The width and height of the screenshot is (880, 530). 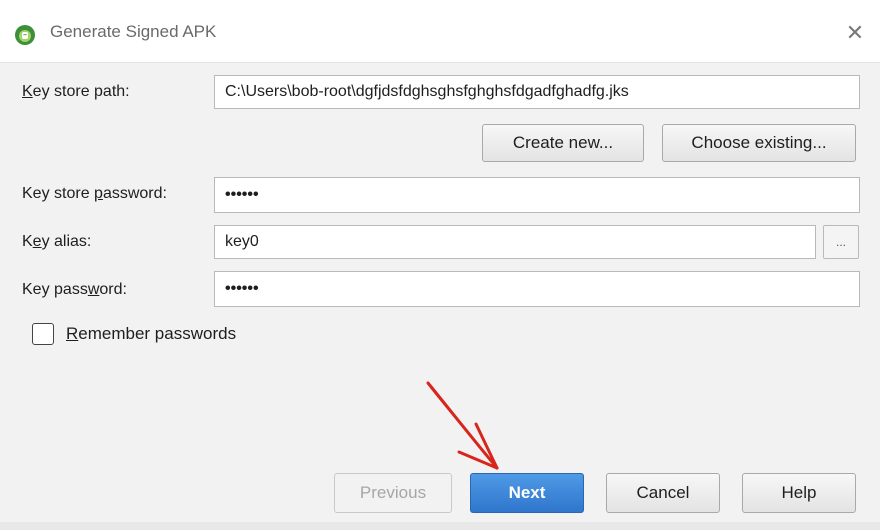 I want to click on key-store-path-label: Key store path:, so click(x=76, y=91).